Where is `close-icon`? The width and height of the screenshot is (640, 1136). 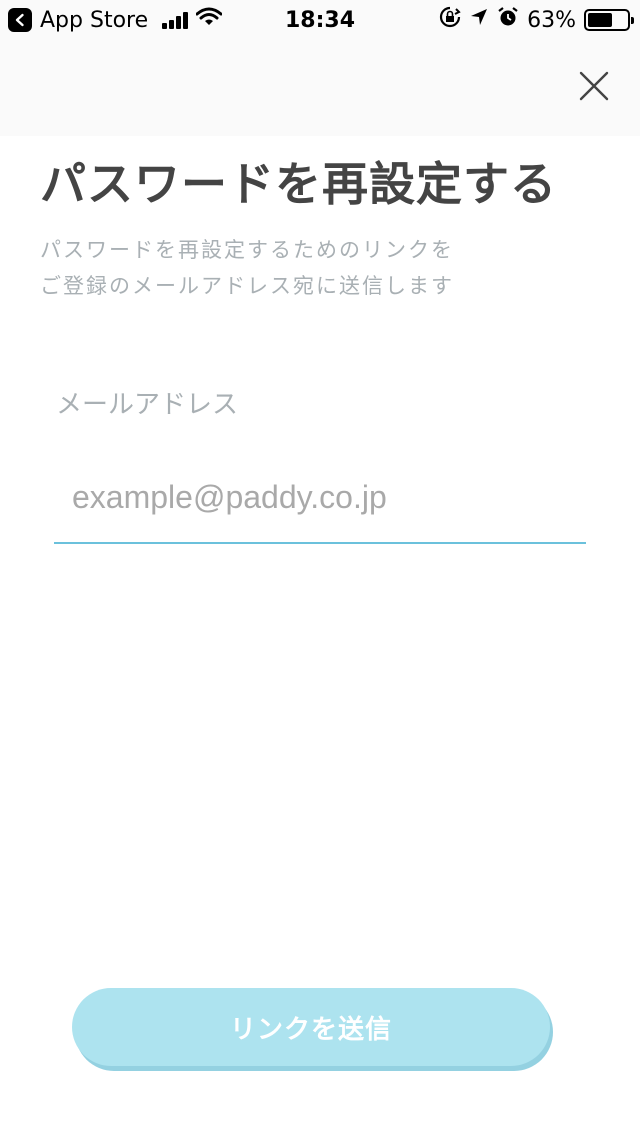
close-icon is located at coordinates (594, 86).